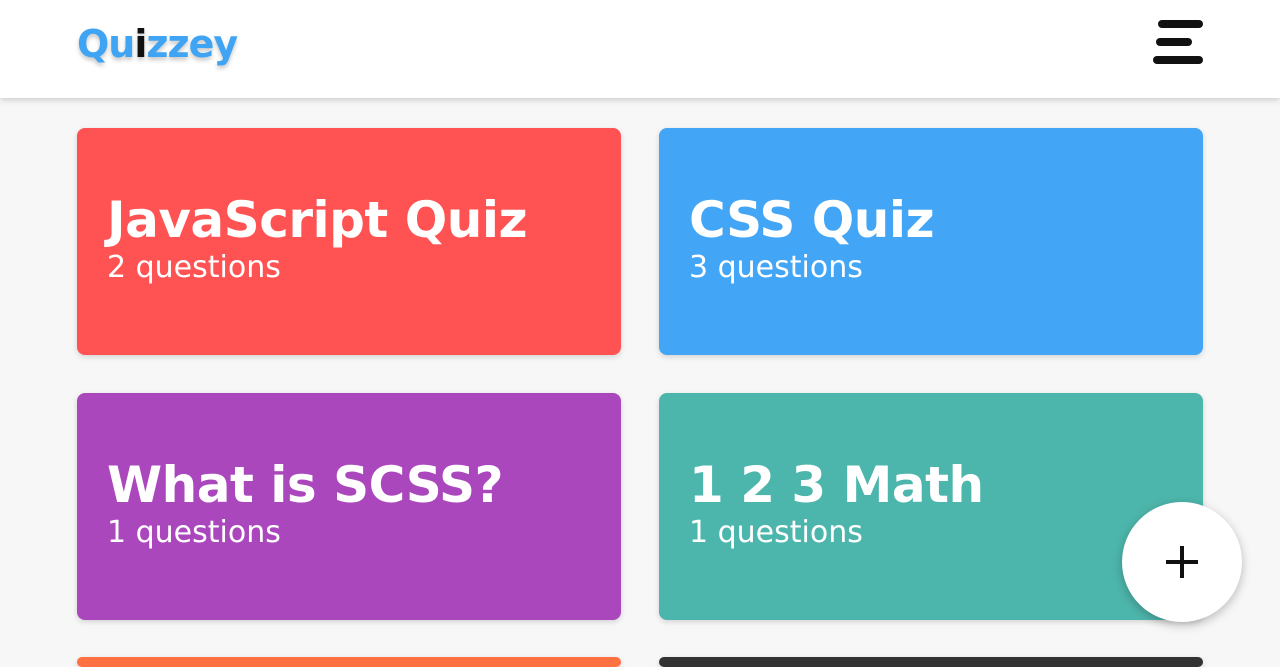 Image resolution: width=1280 pixels, height=667 pixels. I want to click on logo-text-part: i, so click(140, 44).